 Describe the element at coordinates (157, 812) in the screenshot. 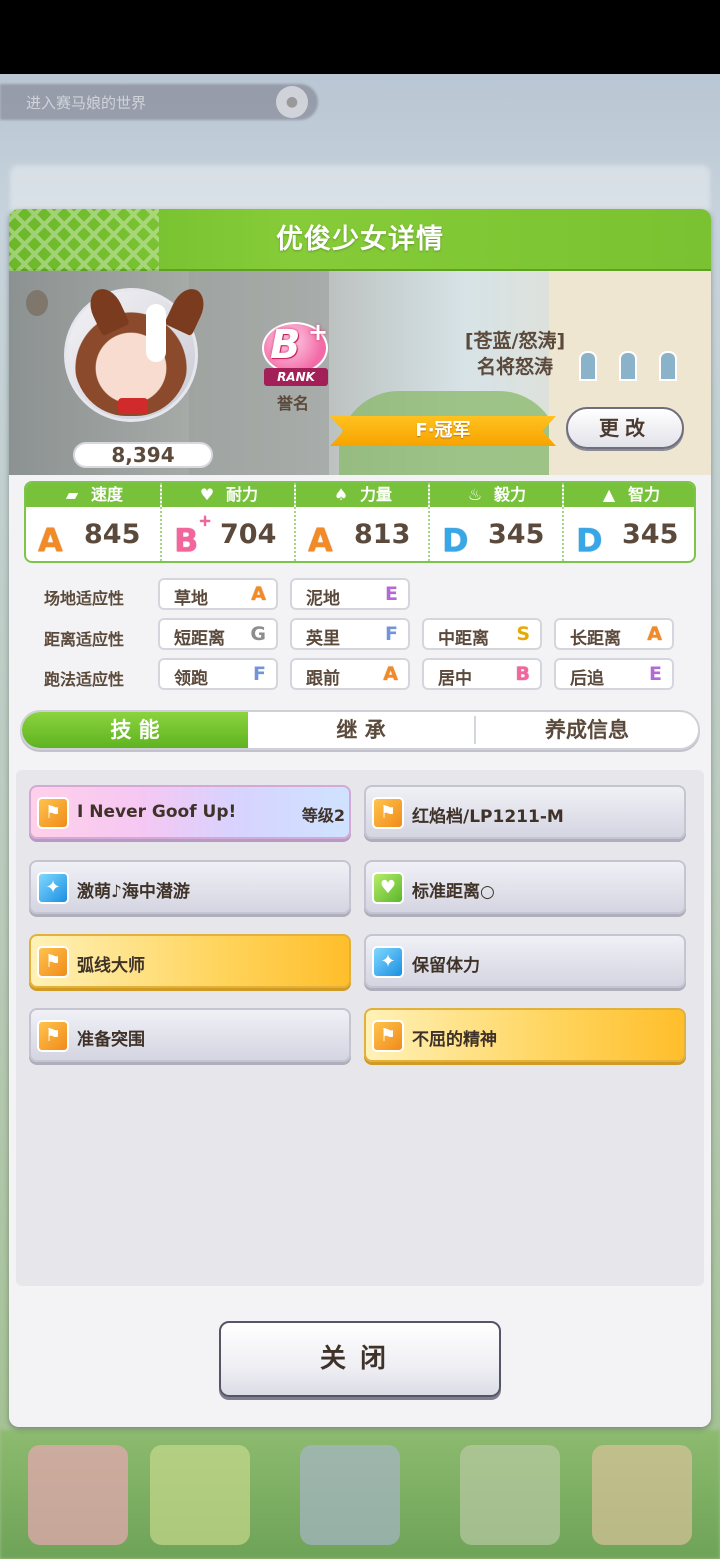

I see `skill-name: I Never Goof Up!` at that location.